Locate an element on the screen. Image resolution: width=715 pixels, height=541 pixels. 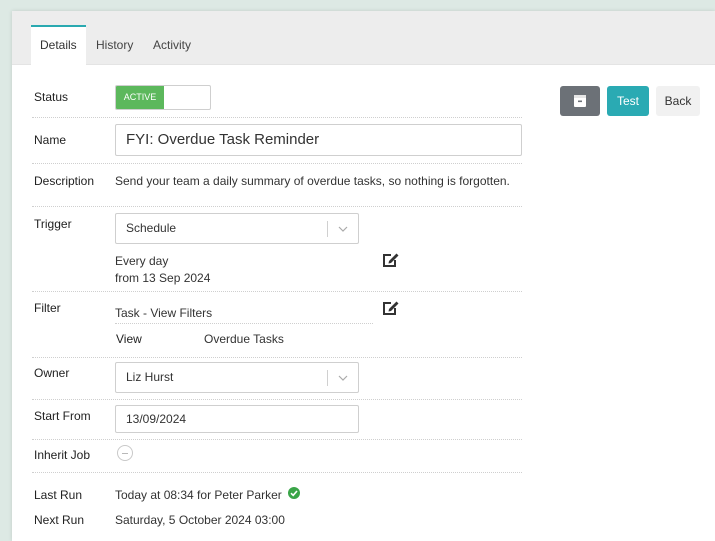
filter-view-label: View is located at coordinates (129, 339).